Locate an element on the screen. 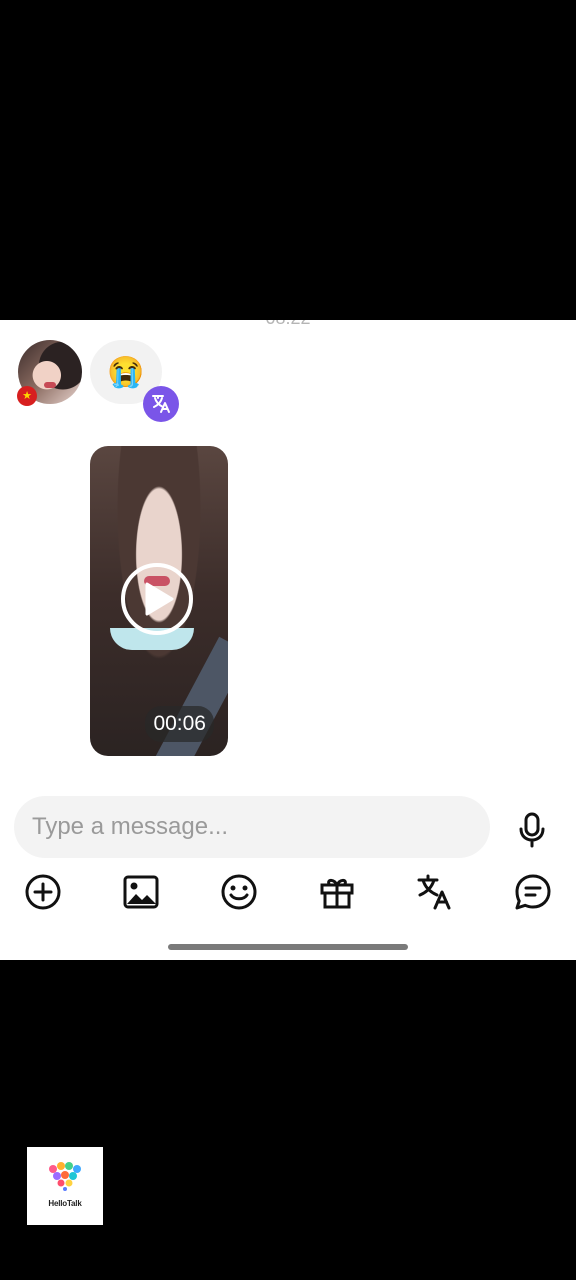 The height and width of the screenshot is (1280, 576). chat-button is located at coordinates (533, 892).